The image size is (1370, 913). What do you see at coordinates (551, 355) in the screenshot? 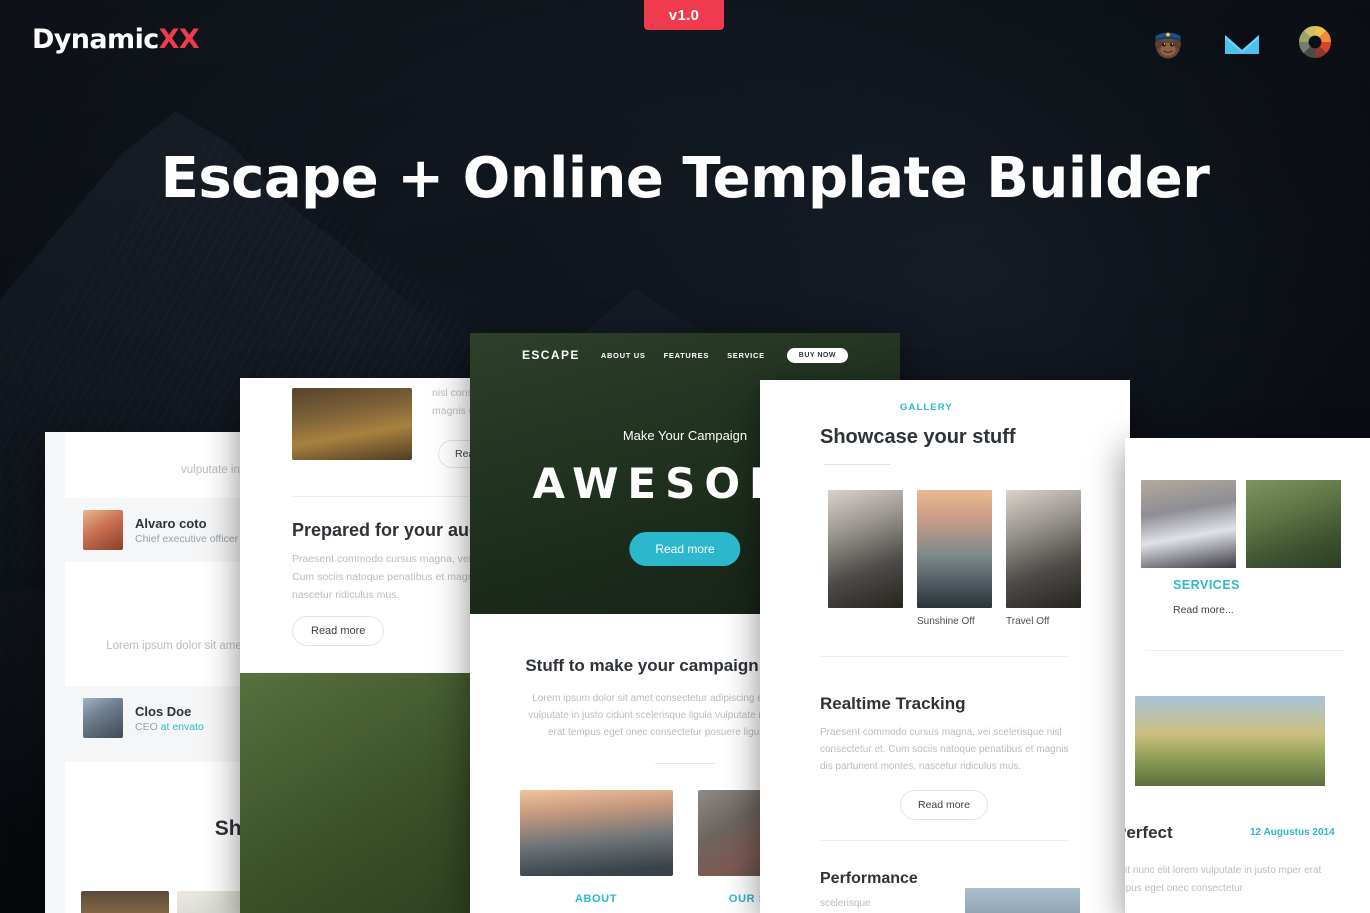
I see `escape-logo: ESCAPE` at bounding box center [551, 355].